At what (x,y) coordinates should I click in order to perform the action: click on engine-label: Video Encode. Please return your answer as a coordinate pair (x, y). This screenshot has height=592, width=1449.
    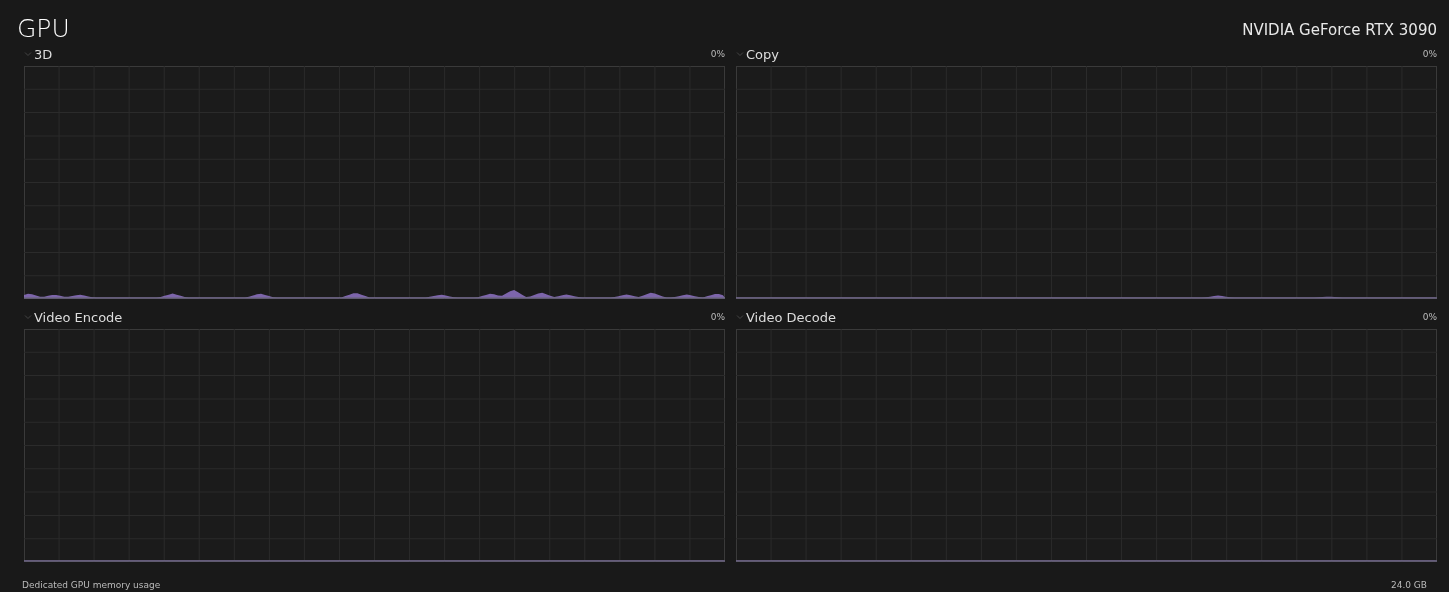
    Looking at the image, I should click on (78, 317).